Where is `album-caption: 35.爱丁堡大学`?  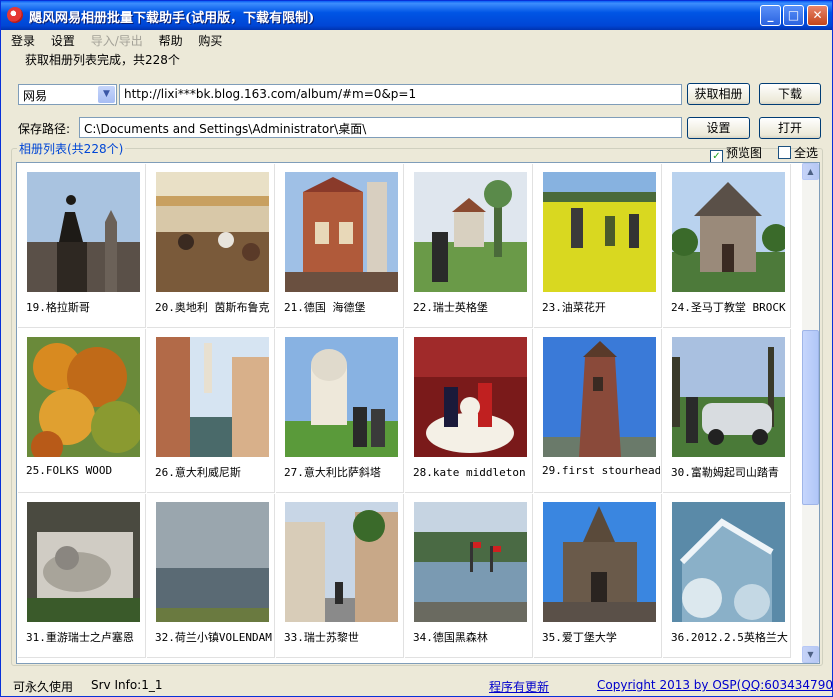
album-caption: 35.爱丁堡大学 is located at coordinates (579, 637).